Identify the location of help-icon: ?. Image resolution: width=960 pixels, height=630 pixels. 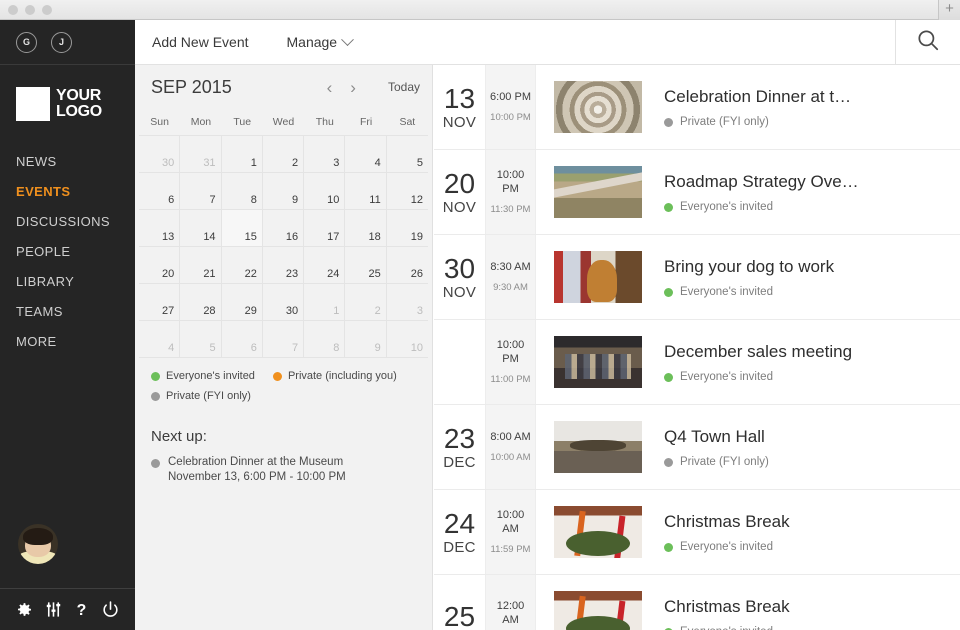
(81, 609).